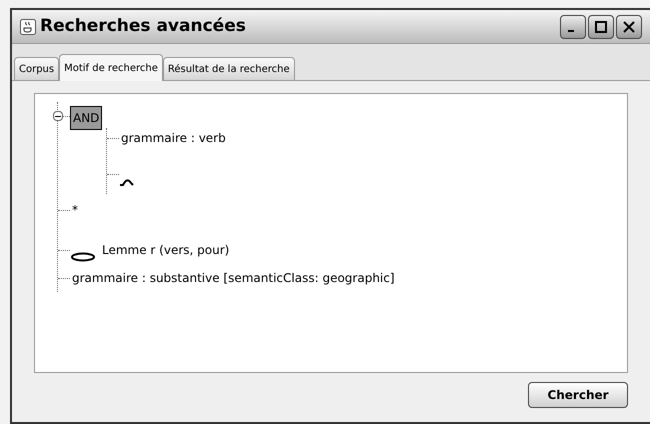 The height and width of the screenshot is (424, 650). What do you see at coordinates (173, 138) in the screenshot?
I see `tree-node: grammaire : verb` at bounding box center [173, 138].